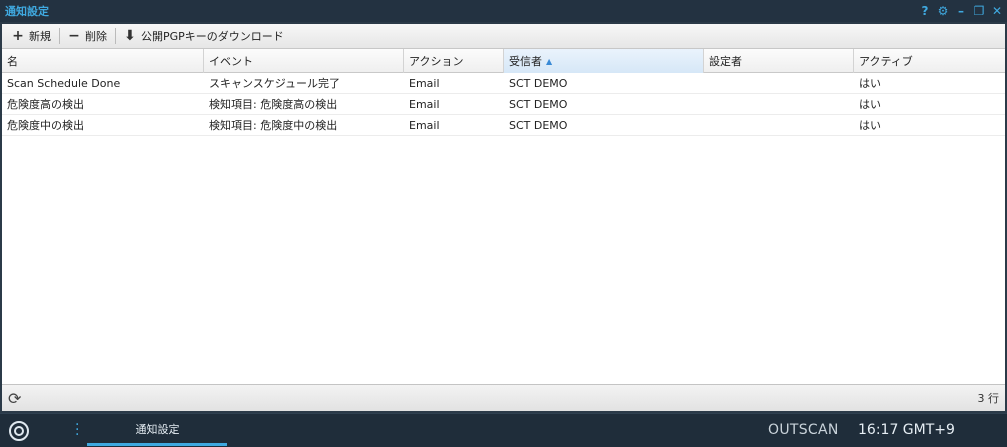 This screenshot has width=1007, height=447. I want to click on minimize-icon: –, so click(961, 11).